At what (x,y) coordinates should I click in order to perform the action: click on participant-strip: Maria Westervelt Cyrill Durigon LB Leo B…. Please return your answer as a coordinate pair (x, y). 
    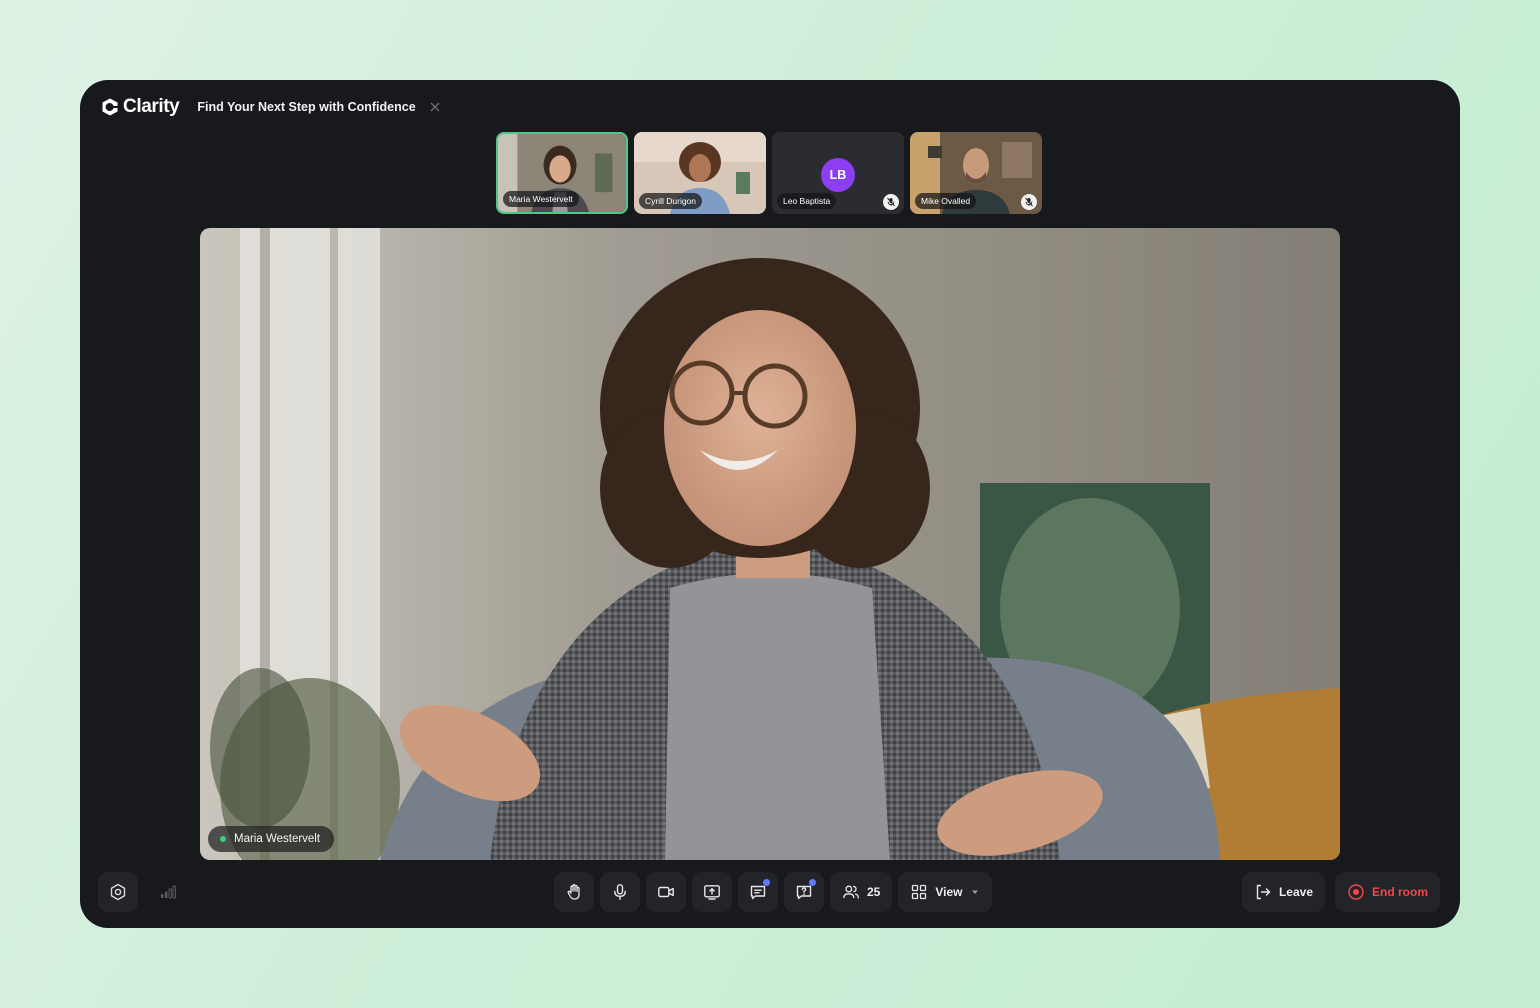
    Looking at the image, I should click on (769, 173).